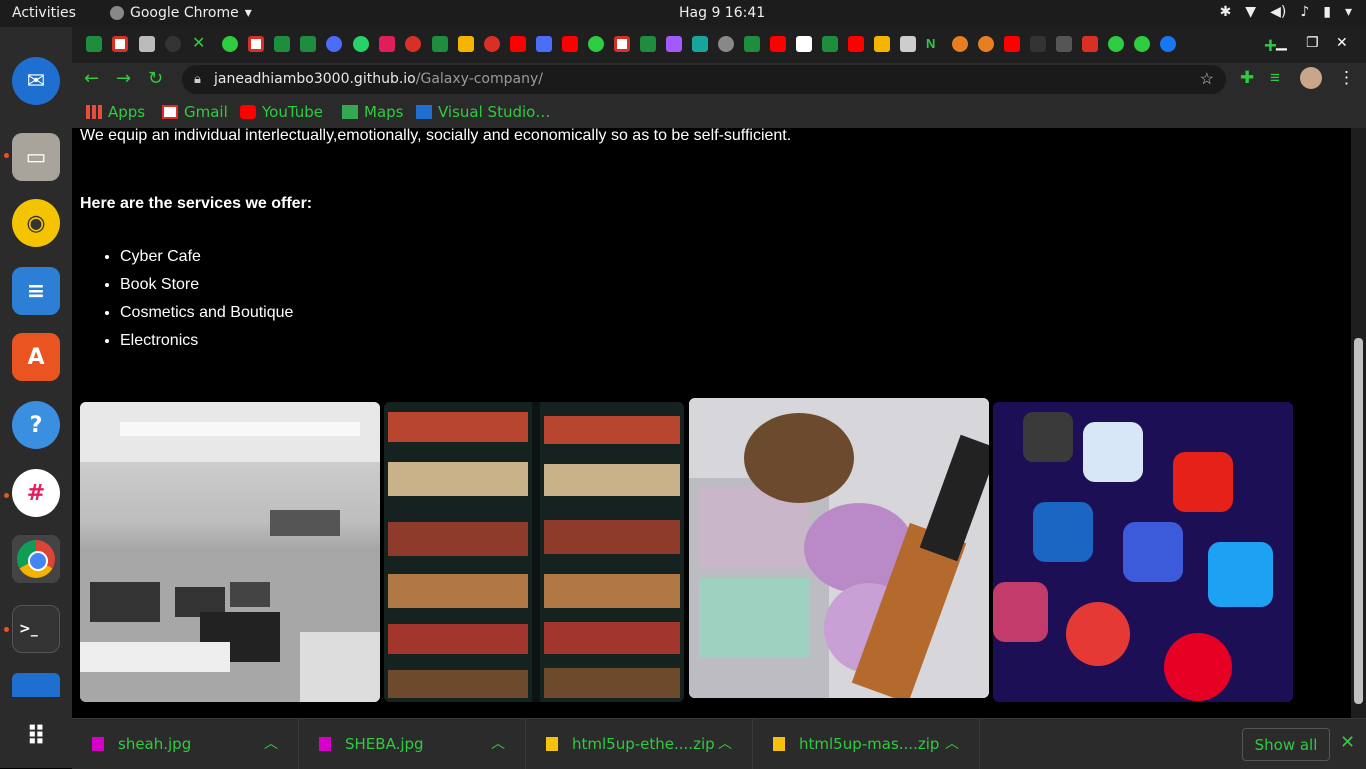  What do you see at coordinates (197, 79) in the screenshot?
I see `lock-icon: 🔒︎` at bounding box center [197, 79].